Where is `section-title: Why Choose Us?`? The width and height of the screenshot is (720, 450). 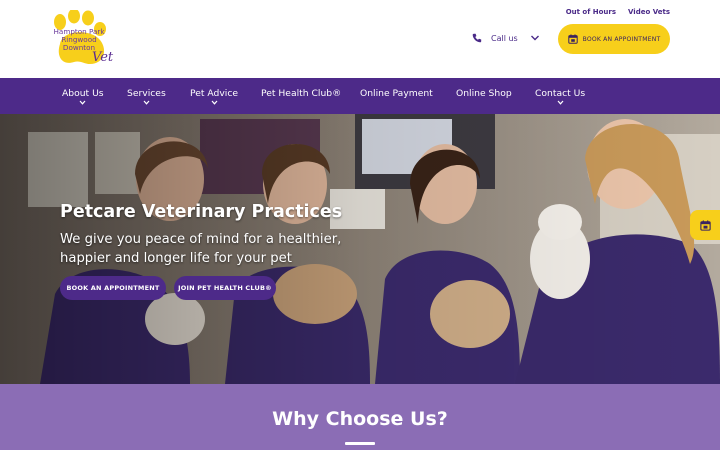
section-title: Why Choose Us? is located at coordinates (360, 419).